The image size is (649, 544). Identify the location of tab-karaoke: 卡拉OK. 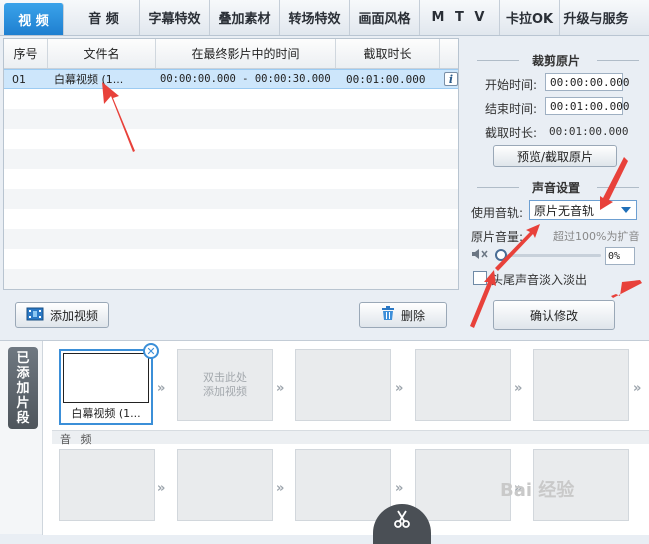
(530, 17).